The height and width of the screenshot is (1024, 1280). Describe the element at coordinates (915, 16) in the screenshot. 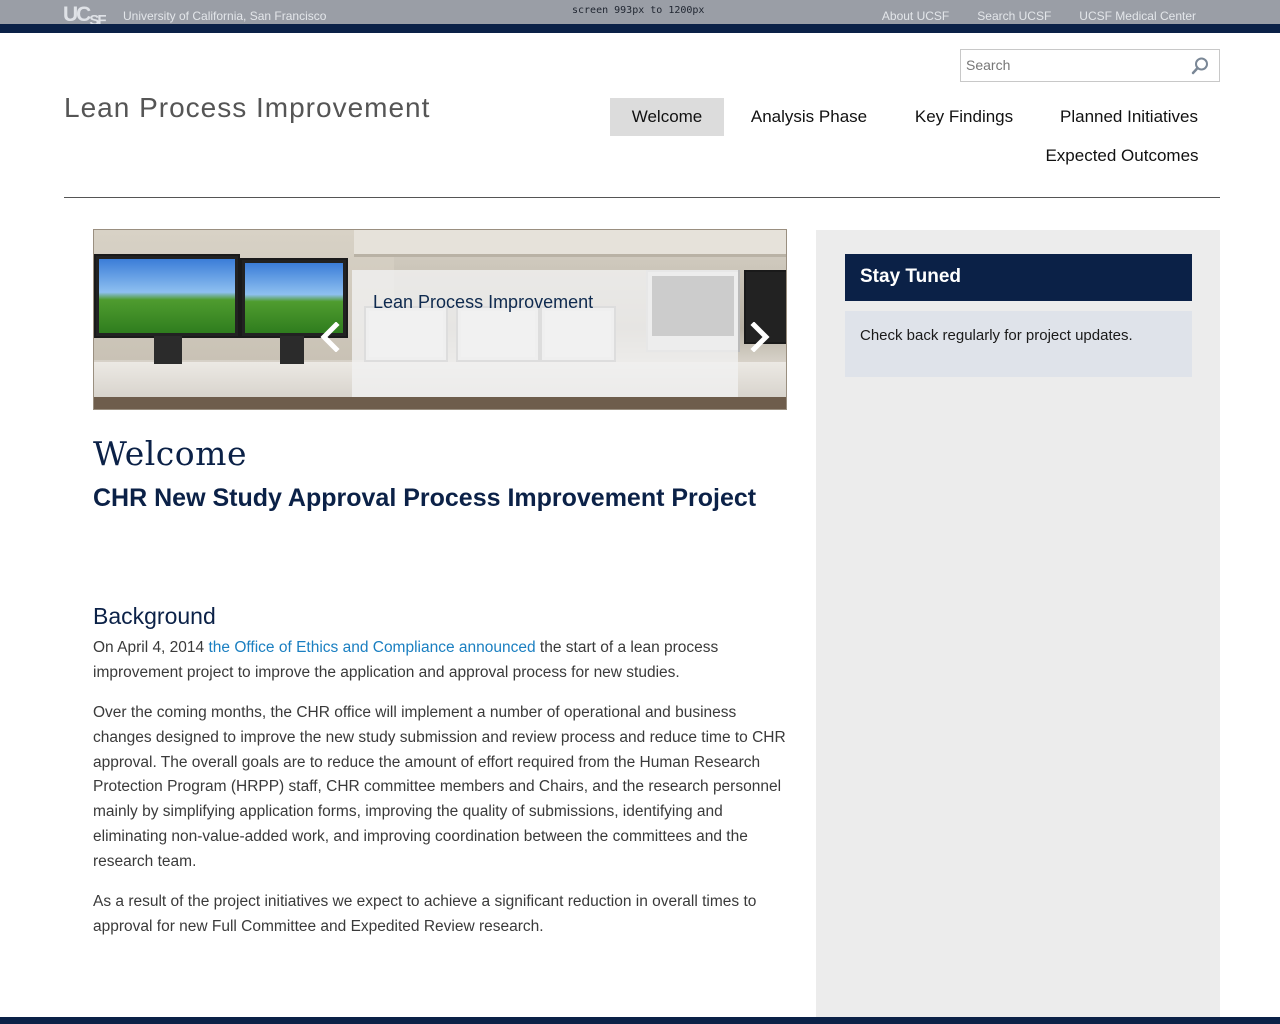

I see `about-ucsf-link: About UCSF` at that location.